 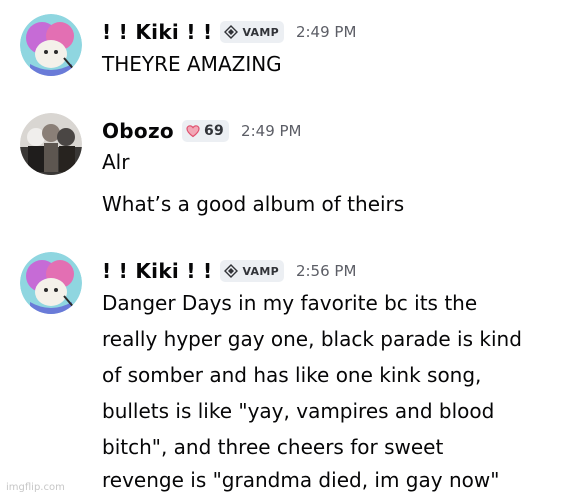 What do you see at coordinates (192, 64) in the screenshot?
I see `message-text: THEYRE AMAZING` at bounding box center [192, 64].